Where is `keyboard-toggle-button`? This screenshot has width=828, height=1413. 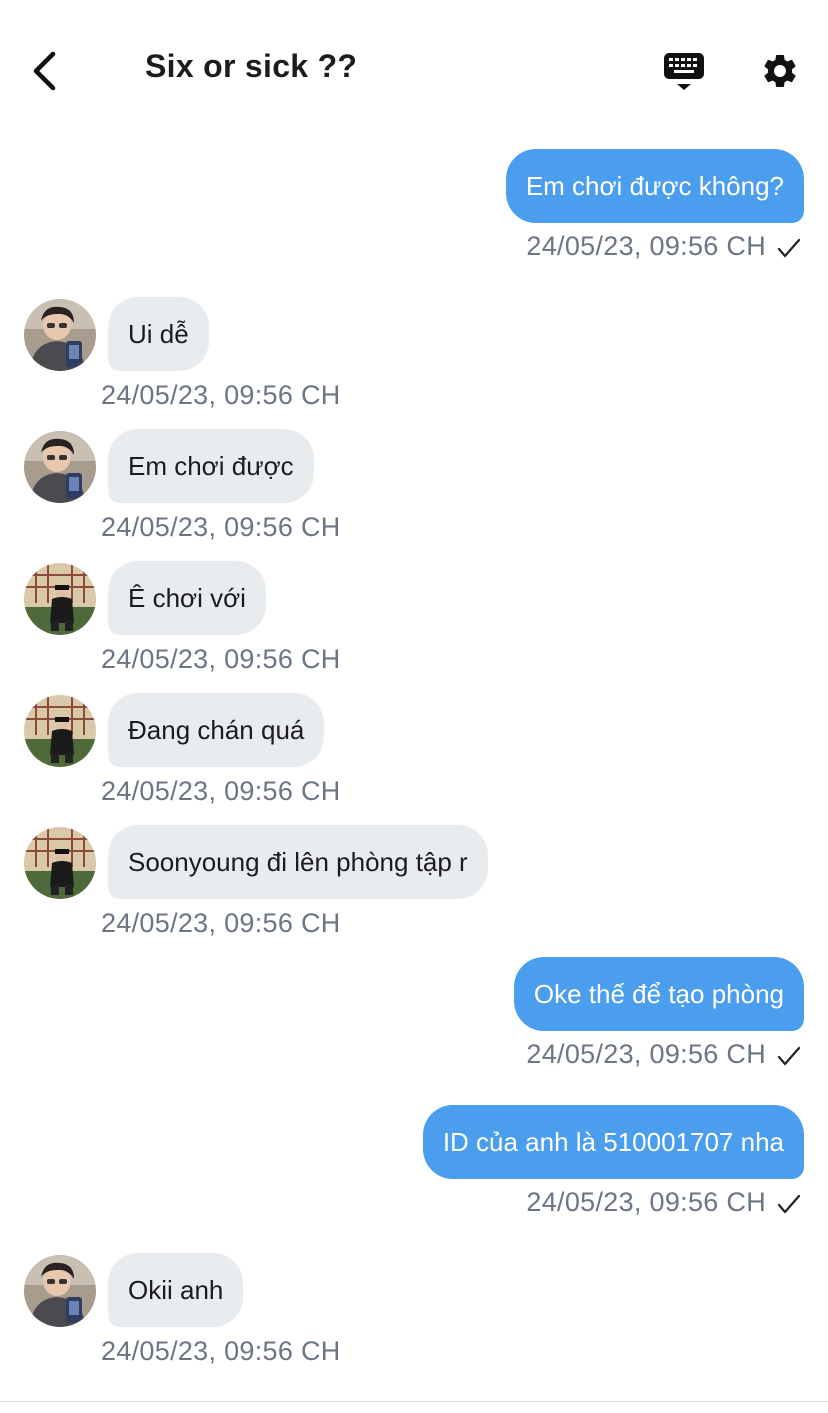 keyboard-toggle-button is located at coordinates (684, 71).